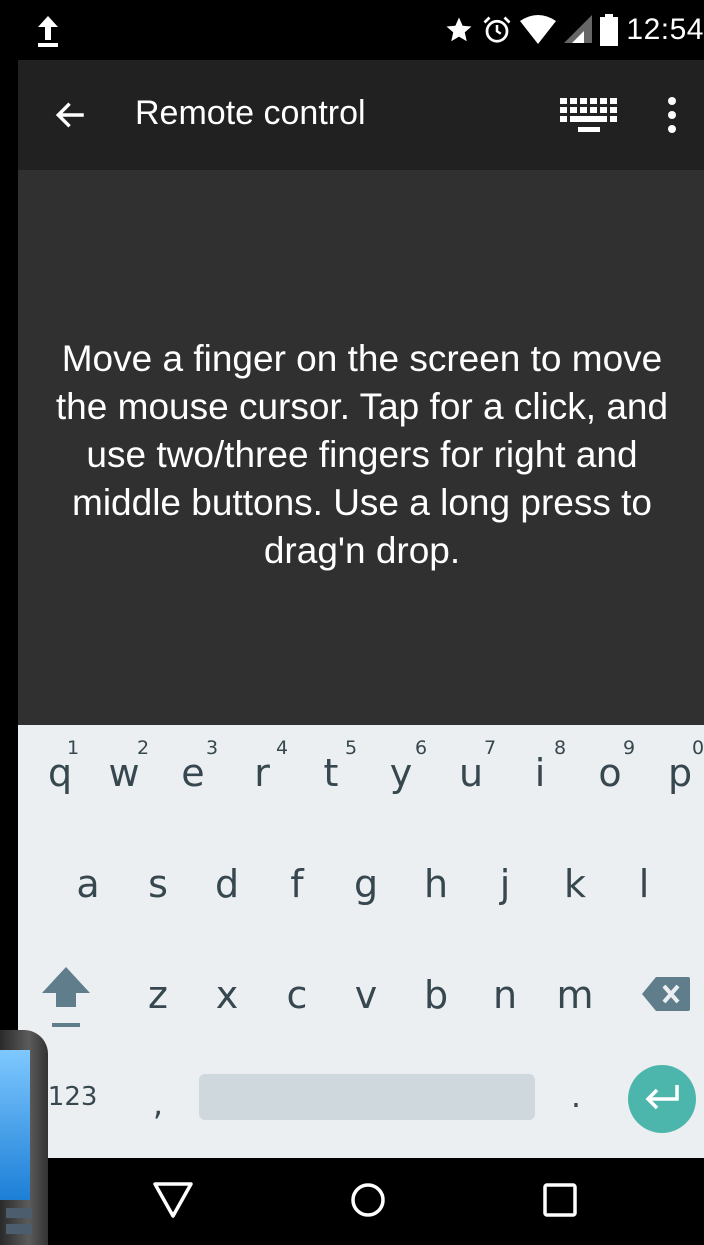  What do you see at coordinates (575, 995) in the screenshot?
I see `key-m: m` at bounding box center [575, 995].